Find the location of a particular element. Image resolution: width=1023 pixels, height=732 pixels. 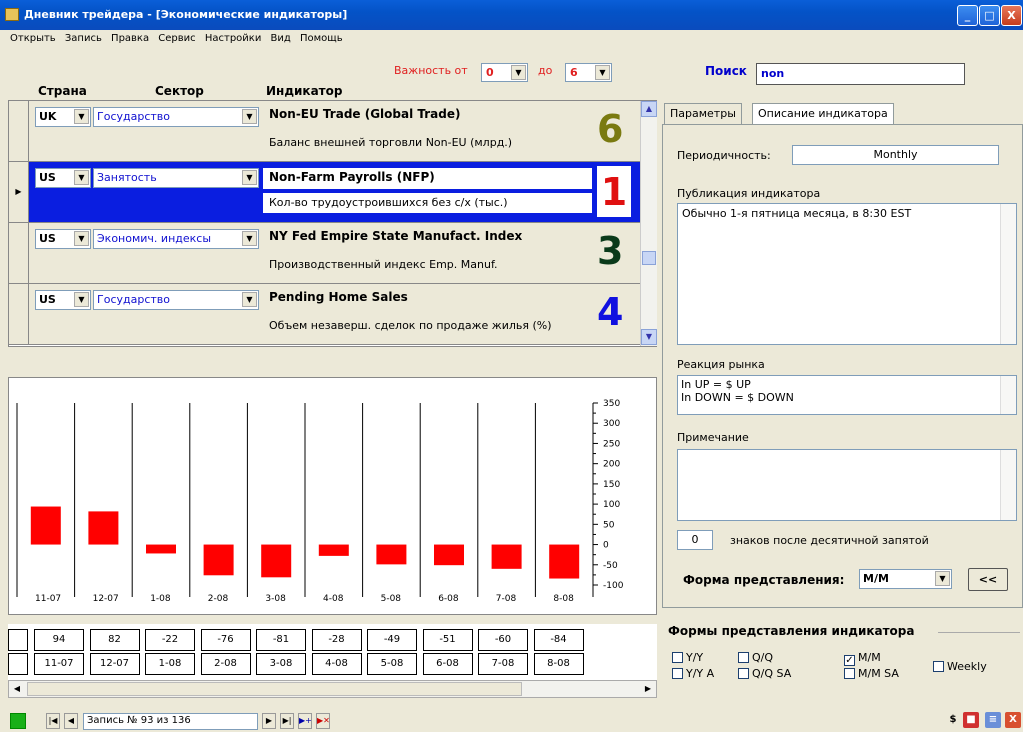

list-scrollbar: ▲ ▼ is located at coordinates (648, 223).